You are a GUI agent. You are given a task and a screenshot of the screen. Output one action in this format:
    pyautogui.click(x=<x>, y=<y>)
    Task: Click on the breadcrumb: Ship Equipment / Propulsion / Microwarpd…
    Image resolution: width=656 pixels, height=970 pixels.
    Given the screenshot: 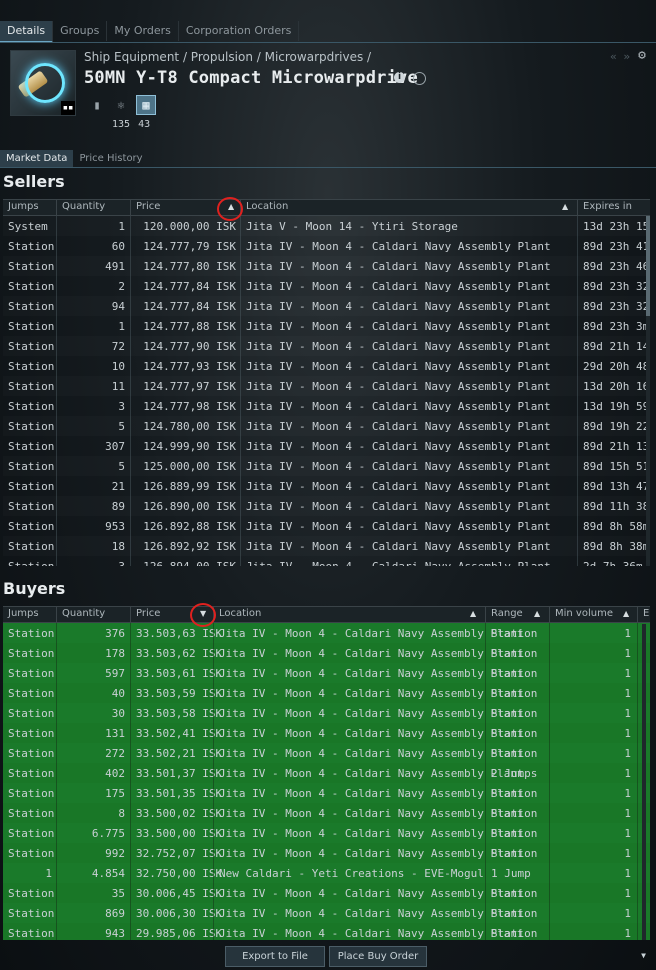 What is the action you would take?
    pyautogui.click(x=227, y=57)
    